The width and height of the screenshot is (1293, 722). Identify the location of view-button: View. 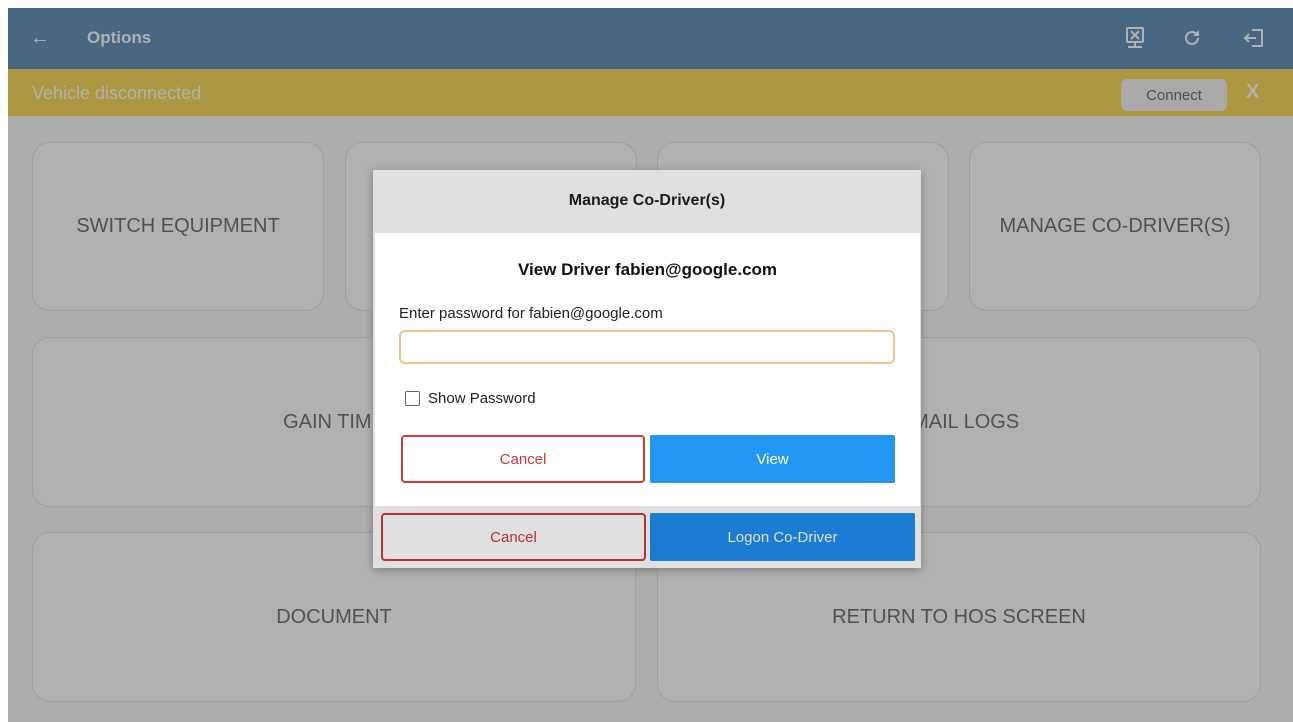
(772, 459).